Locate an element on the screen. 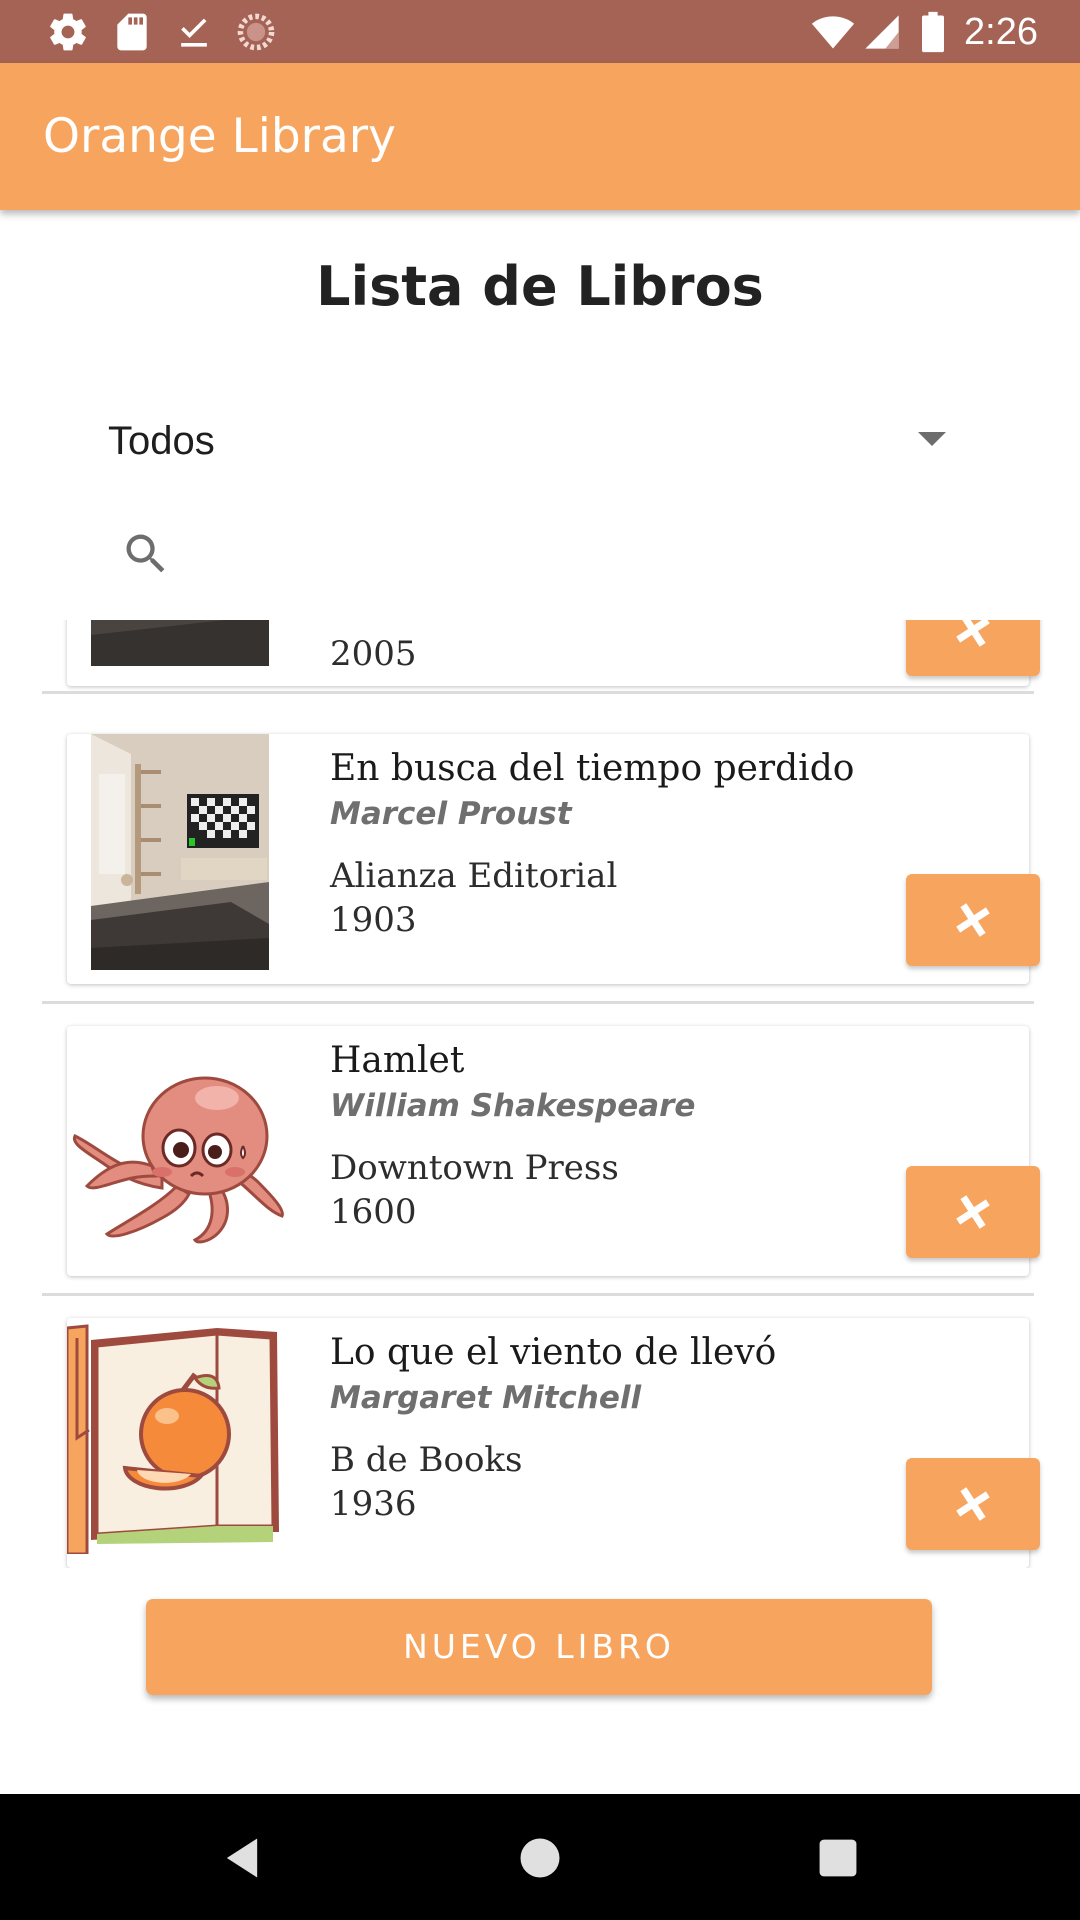 The width and height of the screenshot is (1080, 1920). book-card: 2005 is located at coordinates (548, 653).